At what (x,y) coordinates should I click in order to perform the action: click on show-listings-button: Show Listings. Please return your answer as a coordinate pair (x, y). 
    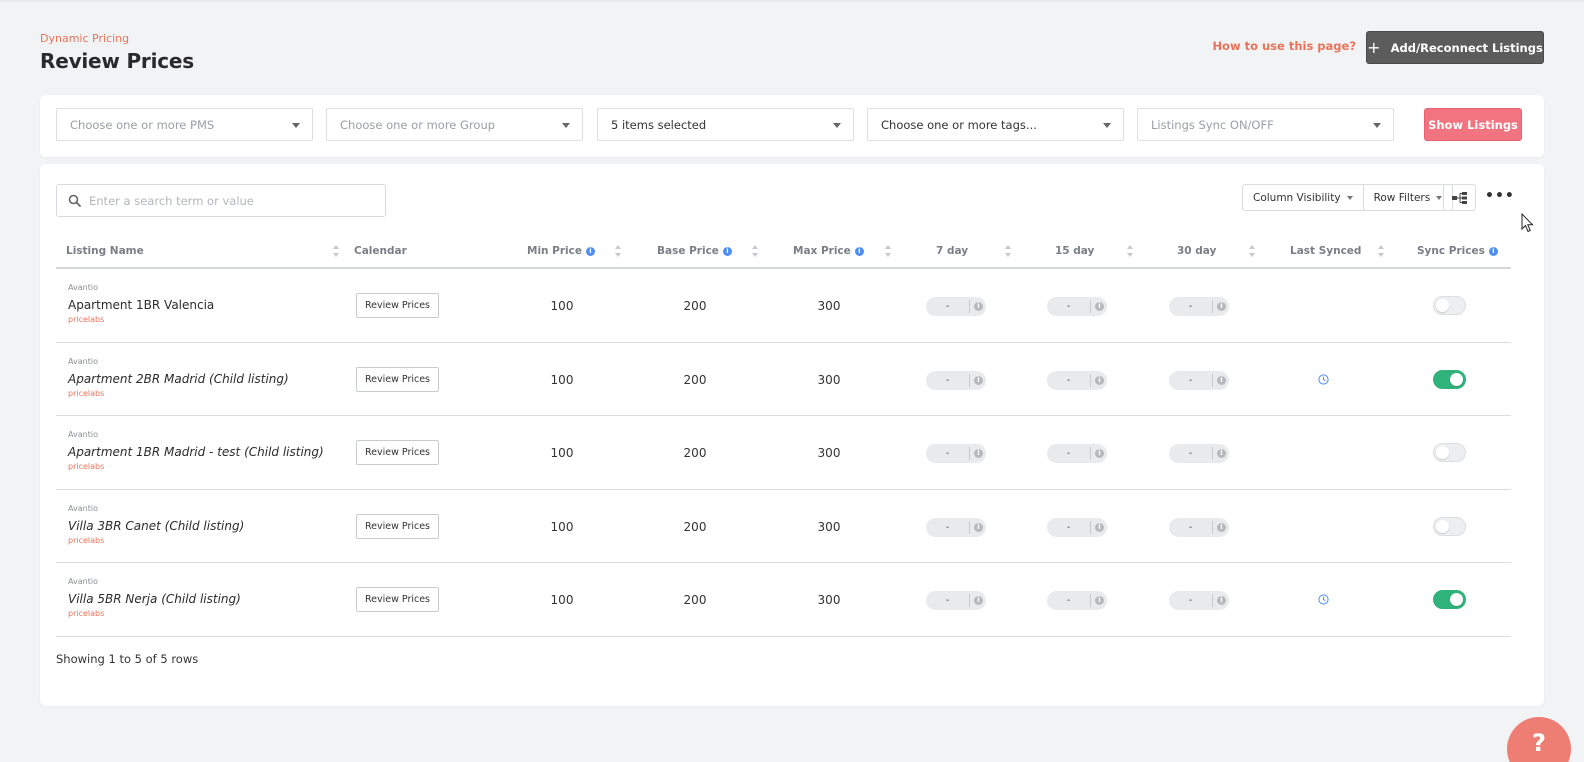
    Looking at the image, I should click on (1473, 124).